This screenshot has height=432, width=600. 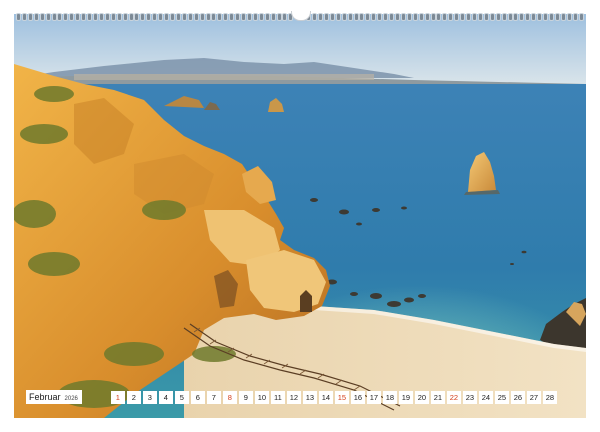 What do you see at coordinates (309, 397) in the screenshot?
I see `day-cell: 13` at bounding box center [309, 397].